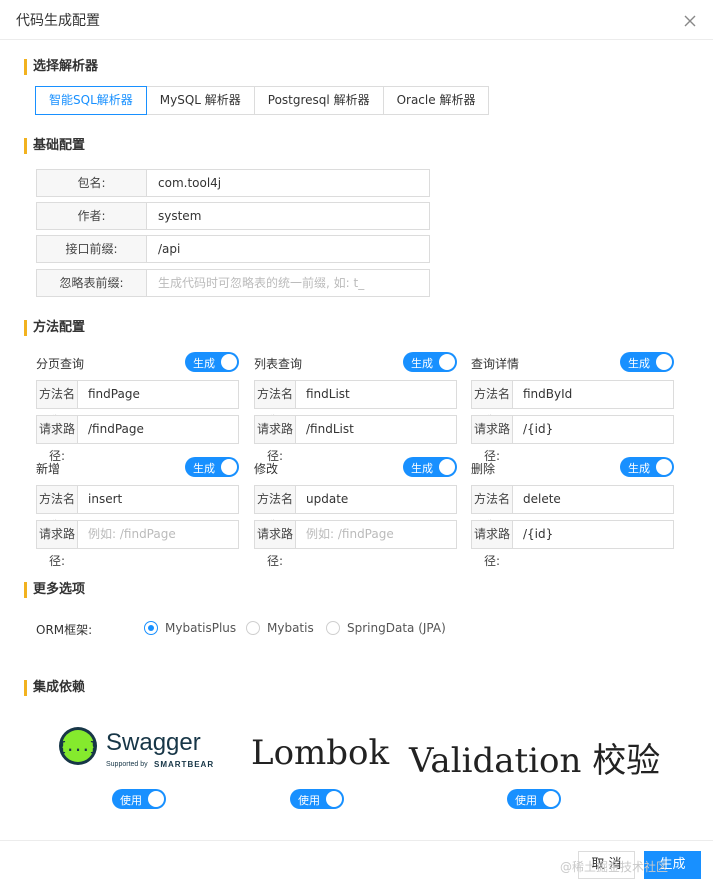 The height and width of the screenshot is (883, 713). I want to click on validation-logo: Validation 校验, so click(535, 761).